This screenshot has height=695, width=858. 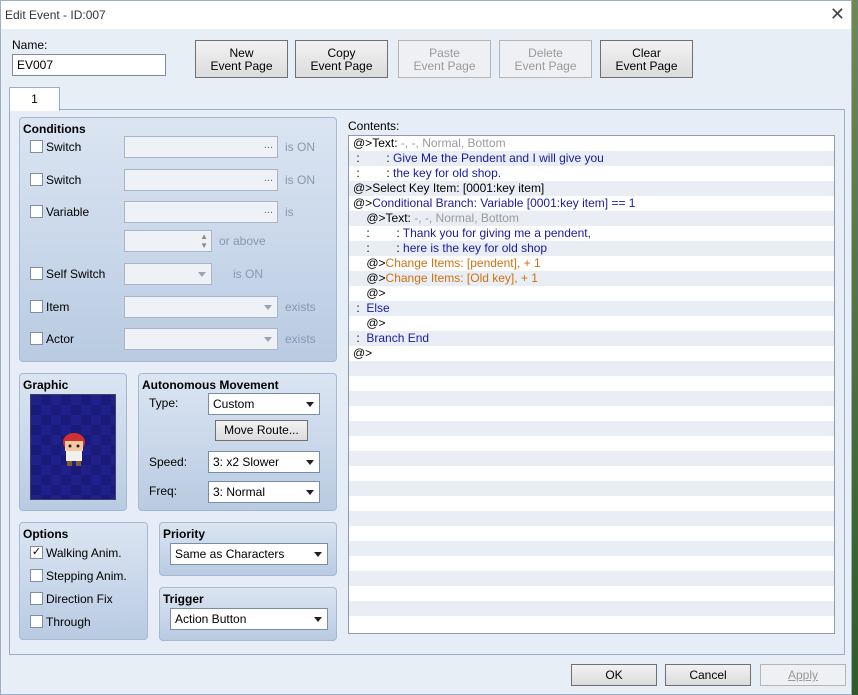 I want to click on graphic-title: Graphic, so click(x=46, y=385).